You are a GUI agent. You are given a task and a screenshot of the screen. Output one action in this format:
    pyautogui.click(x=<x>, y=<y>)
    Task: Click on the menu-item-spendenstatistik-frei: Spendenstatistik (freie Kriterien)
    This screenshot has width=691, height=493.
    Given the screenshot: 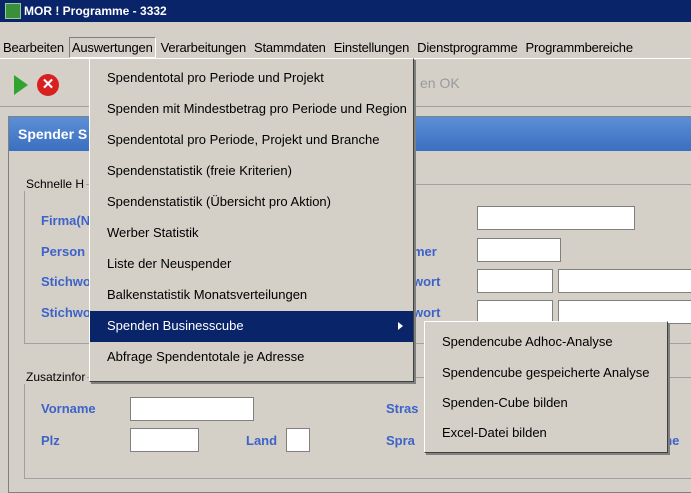 What is the action you would take?
    pyautogui.click(x=251, y=171)
    